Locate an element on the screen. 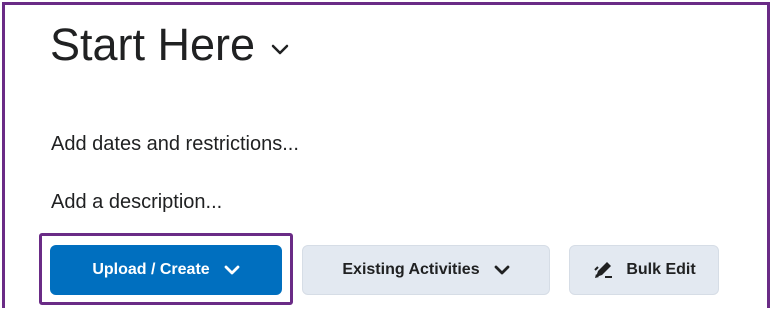 Image resolution: width=776 pixels, height=312 pixels. existing-activities-label: Existing Activities is located at coordinates (411, 269).